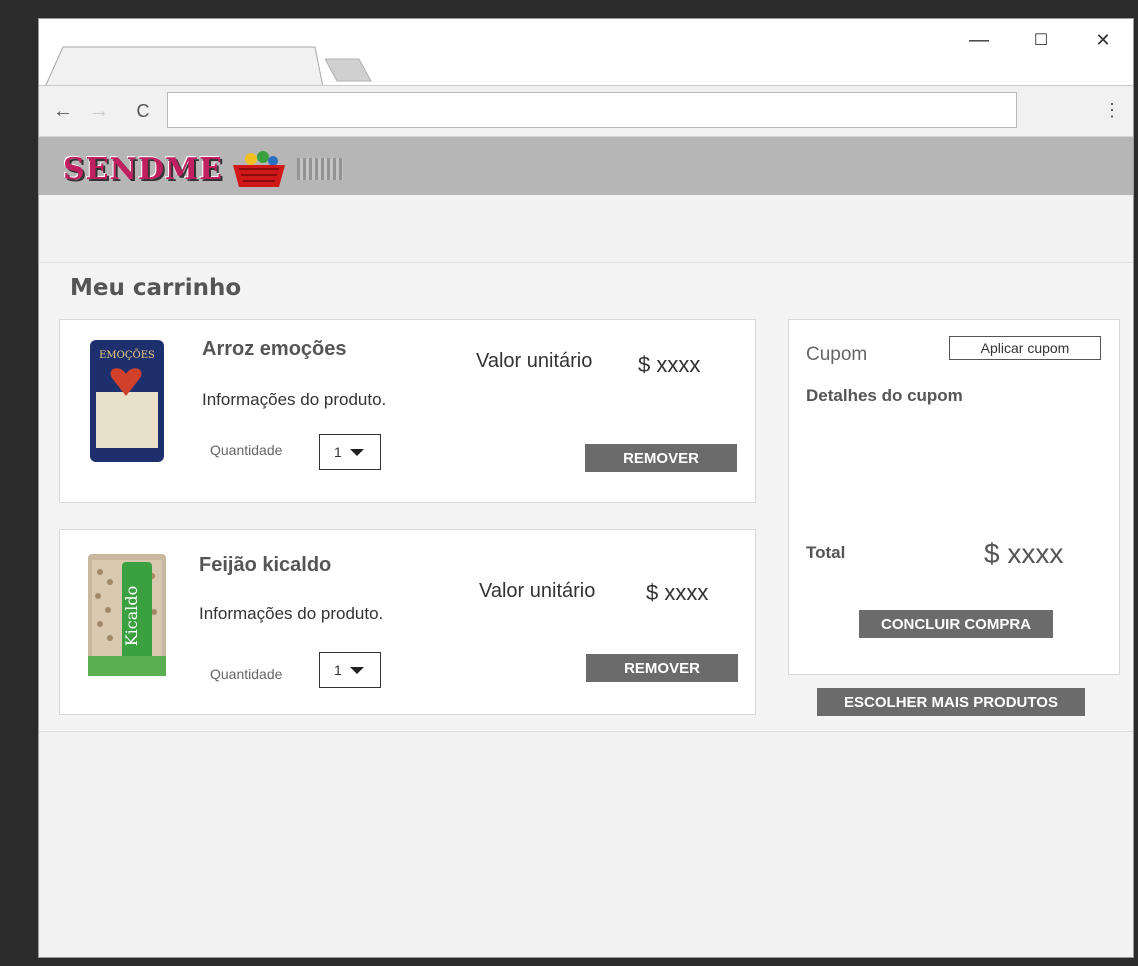  Describe the element at coordinates (884, 395) in the screenshot. I see `coupon-details: Detalhes do cupom` at that location.